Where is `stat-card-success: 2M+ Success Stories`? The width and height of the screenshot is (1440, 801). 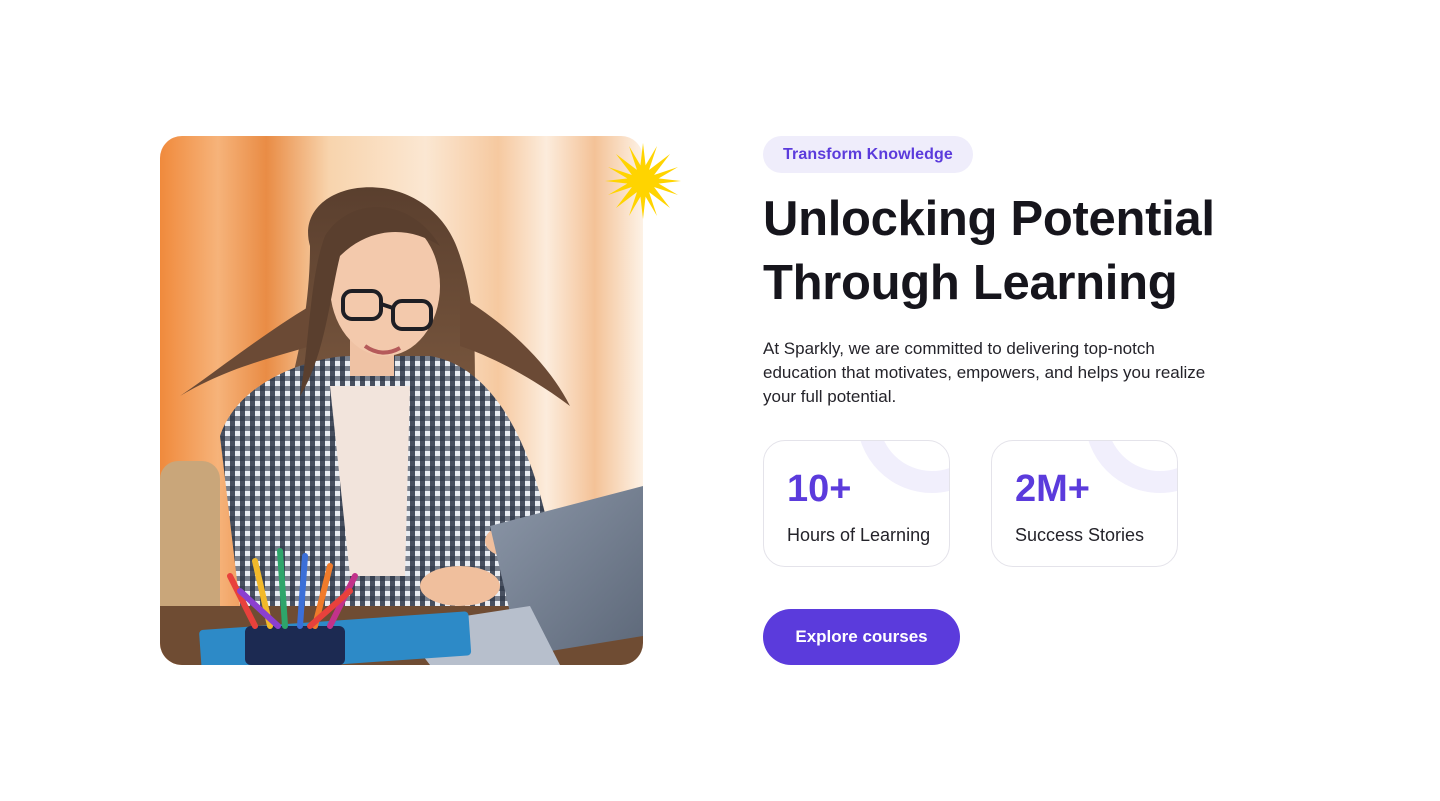 stat-card-success: 2M+ Success Stories is located at coordinates (1084, 503).